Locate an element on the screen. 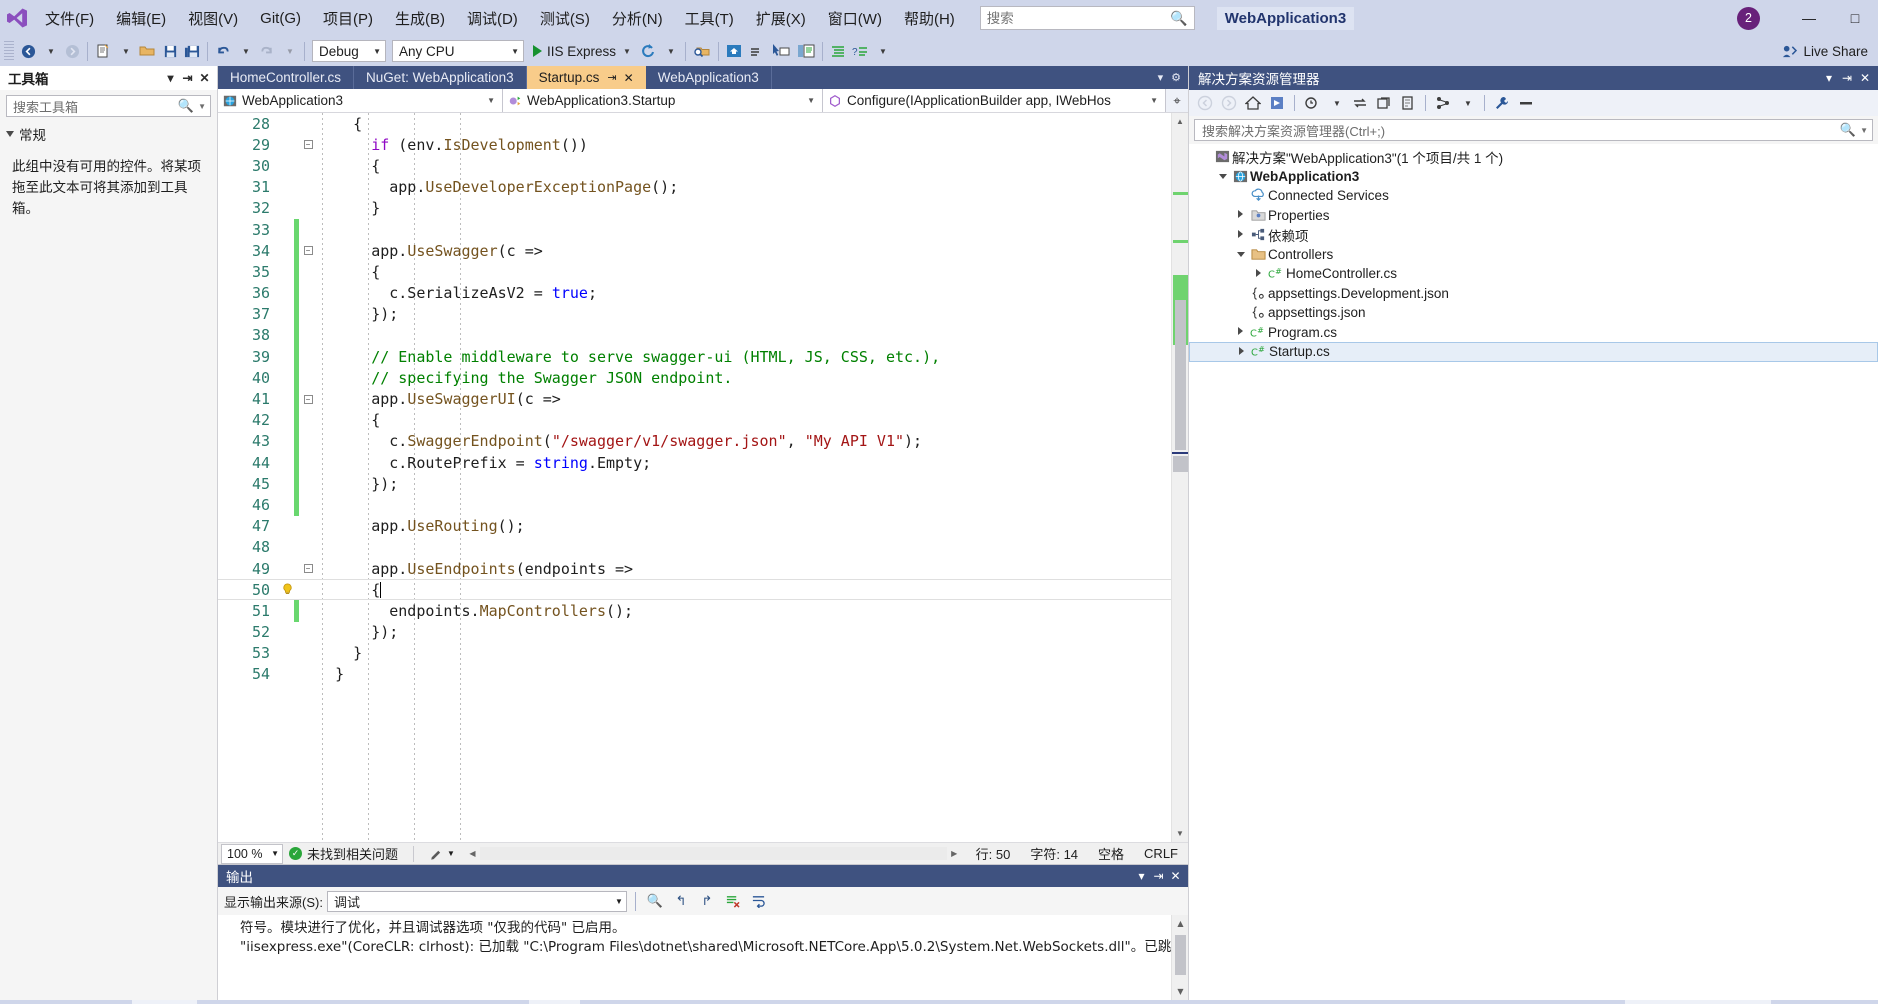 This screenshot has height=1004, width=1878. code-line: 44 c.RoutePrefix = string.Empty; is located at coordinates (694, 463).